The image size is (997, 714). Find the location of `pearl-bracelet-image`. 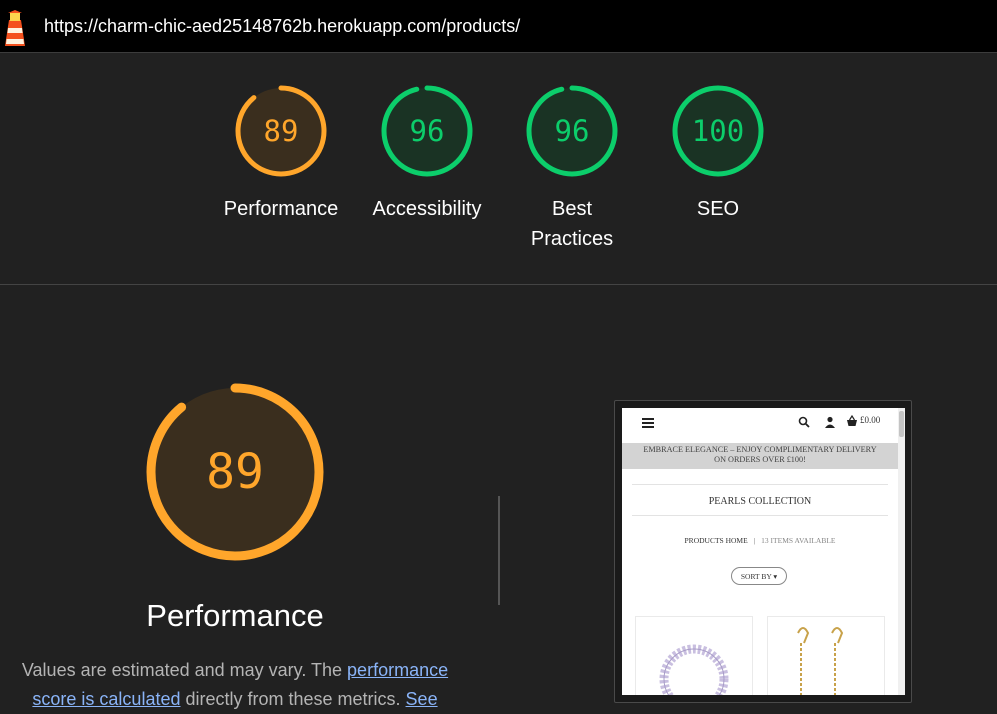

pearl-bracelet-image is located at coordinates (694, 669).